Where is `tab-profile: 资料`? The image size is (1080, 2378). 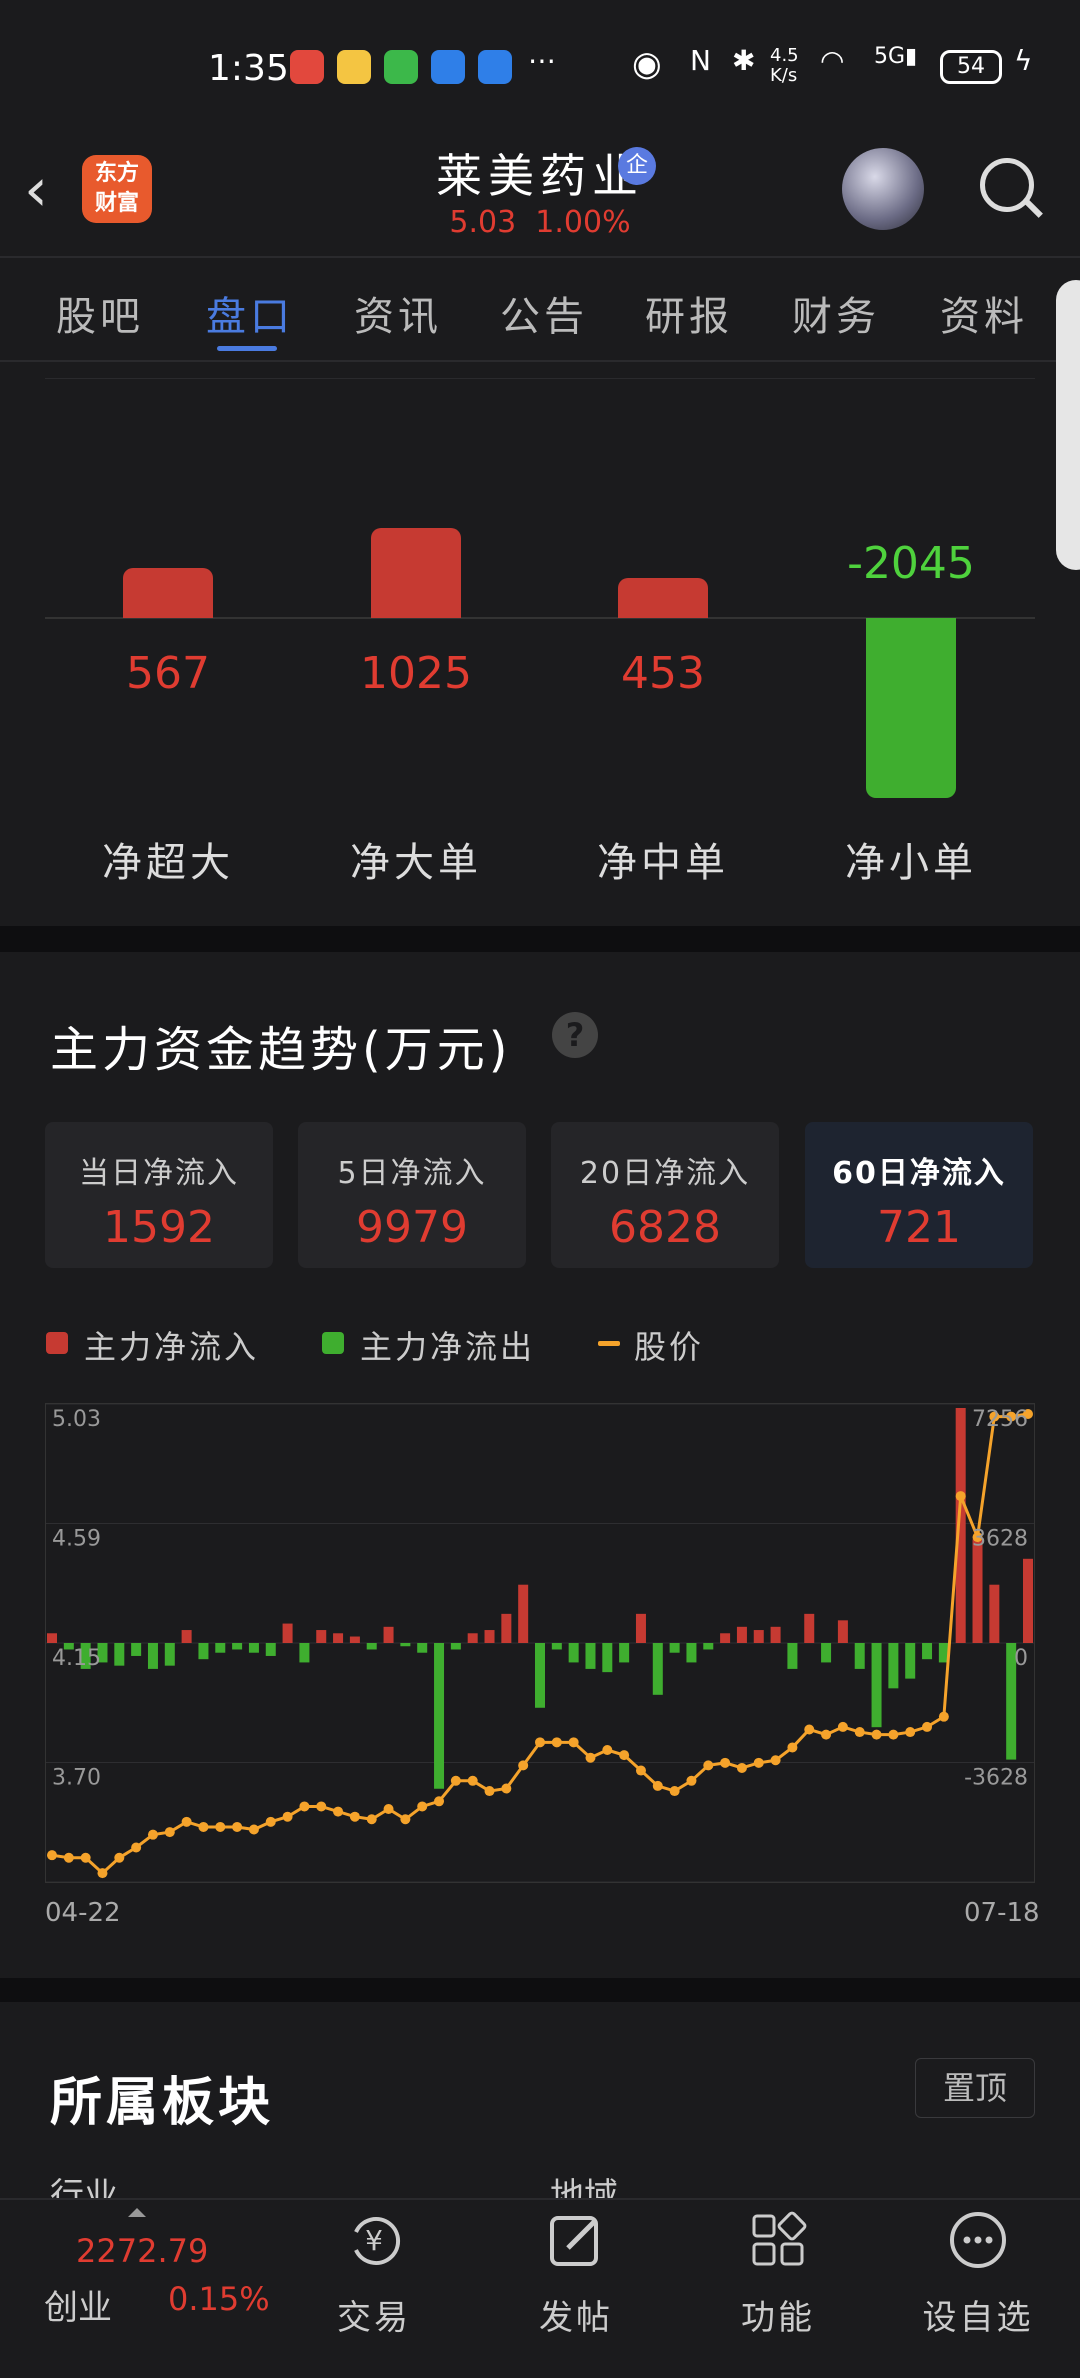 tab-profile: 资料 is located at coordinates (984, 313).